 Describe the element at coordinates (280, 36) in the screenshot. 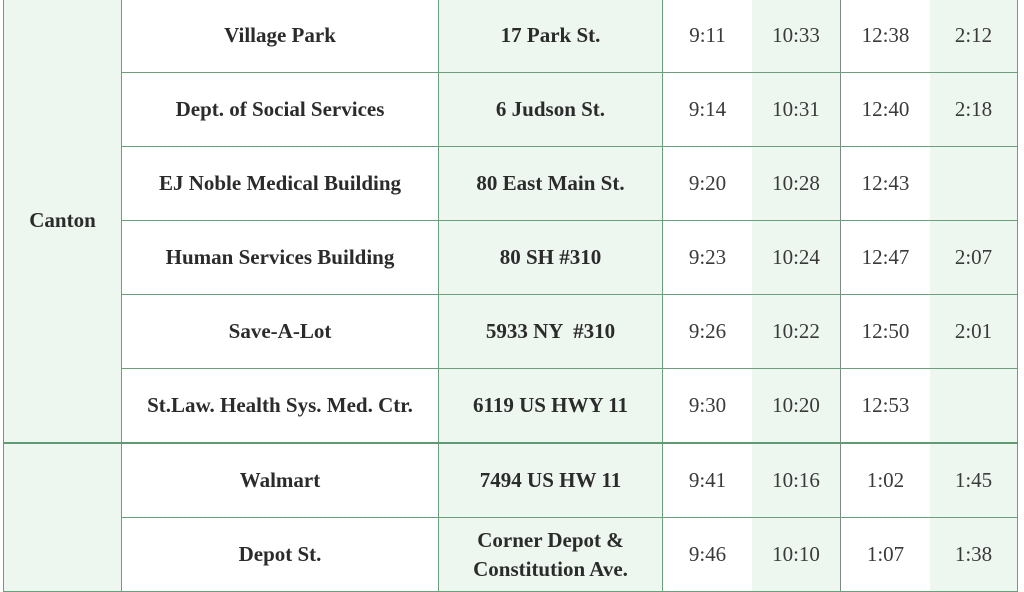

I see `stop-name: Village Park` at that location.